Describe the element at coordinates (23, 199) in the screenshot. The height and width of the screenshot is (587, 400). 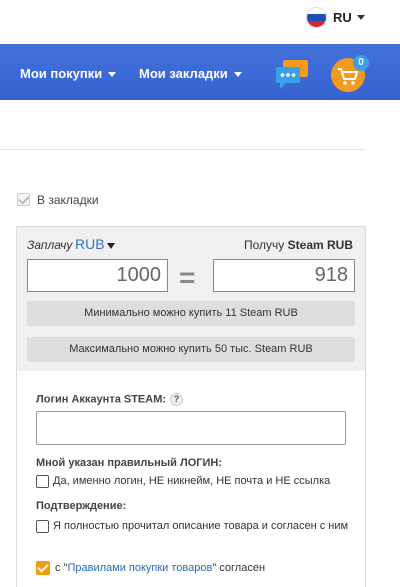
I see `bookmark-checkbox` at that location.